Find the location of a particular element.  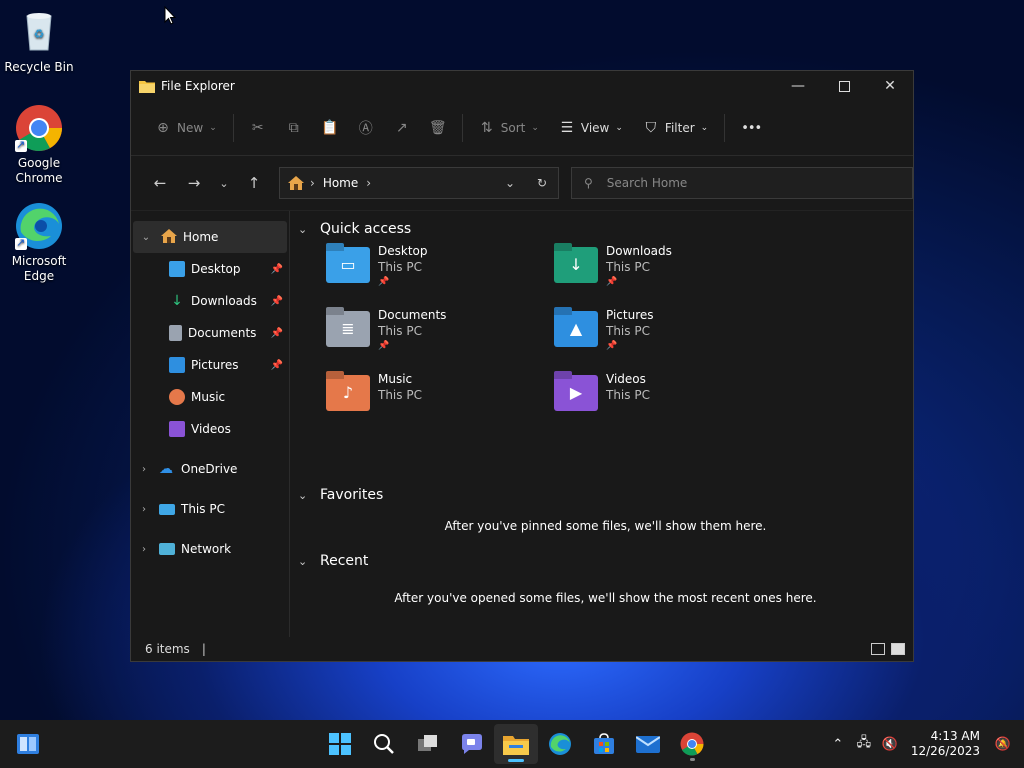

breadcrumb-home: Home is located at coordinates (340, 183).